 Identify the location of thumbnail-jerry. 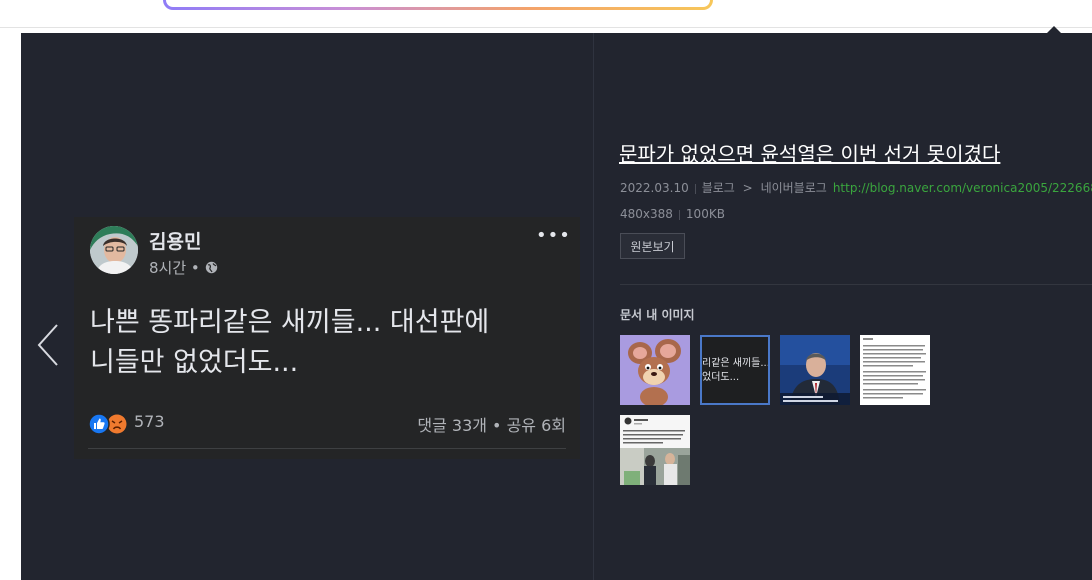
(655, 370).